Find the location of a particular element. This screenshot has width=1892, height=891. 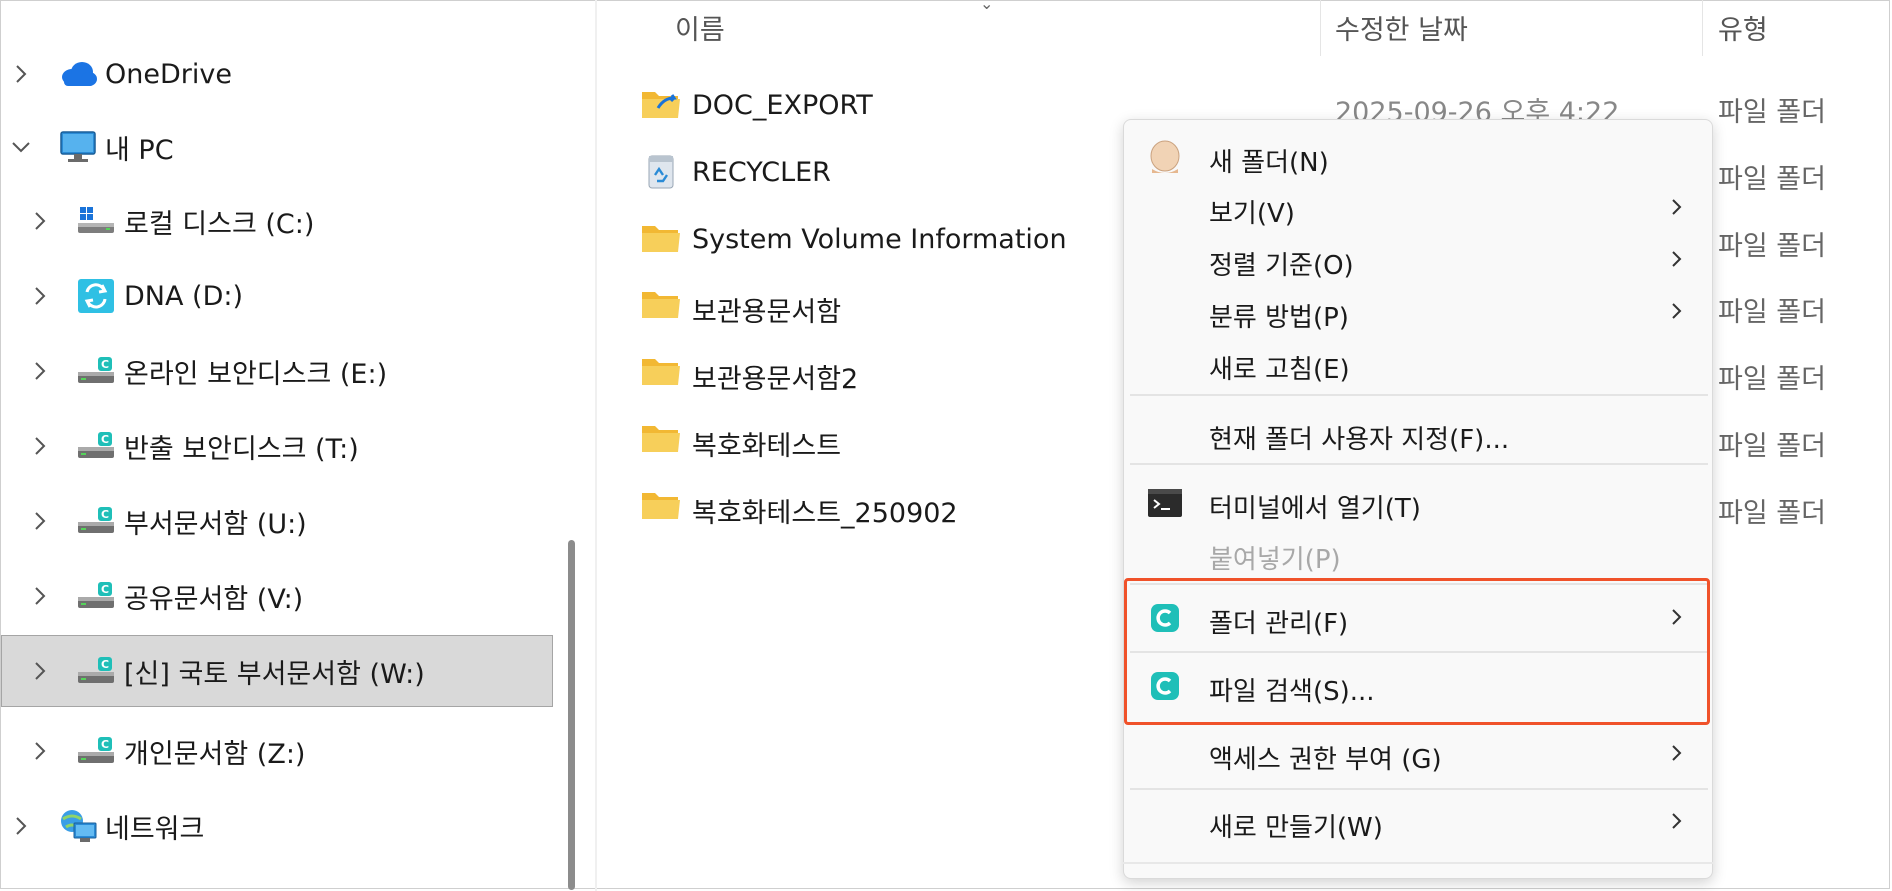

menu-item-label: 액세스 권한 부여 (G) is located at coordinates (1325, 760).